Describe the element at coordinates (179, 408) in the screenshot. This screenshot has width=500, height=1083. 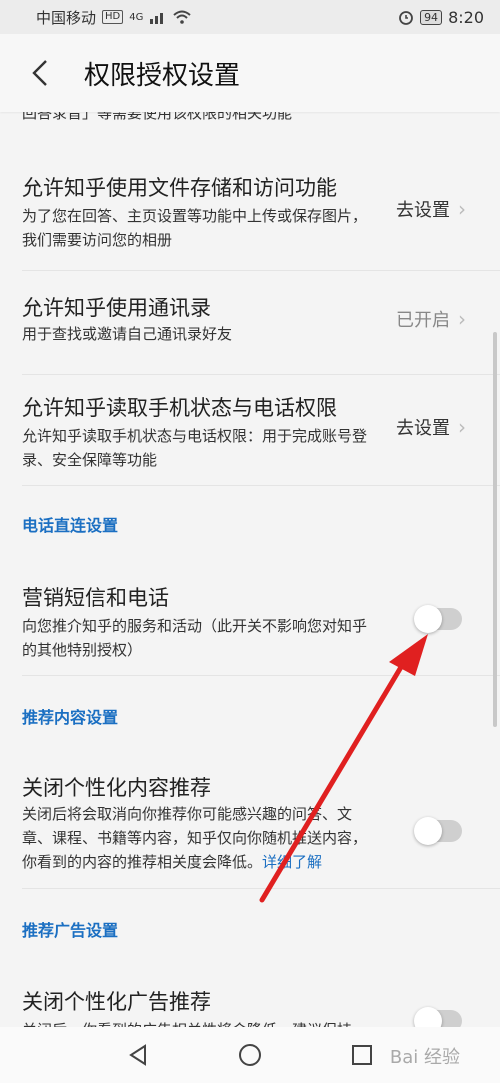
I see `setting-title: 允许知乎读取手机状态与电话权限` at that location.